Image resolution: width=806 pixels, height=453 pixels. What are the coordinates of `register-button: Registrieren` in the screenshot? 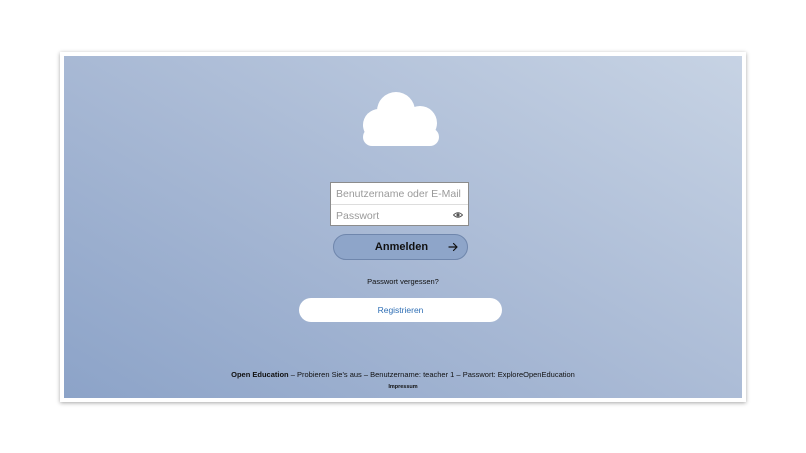 It's located at (400, 310).